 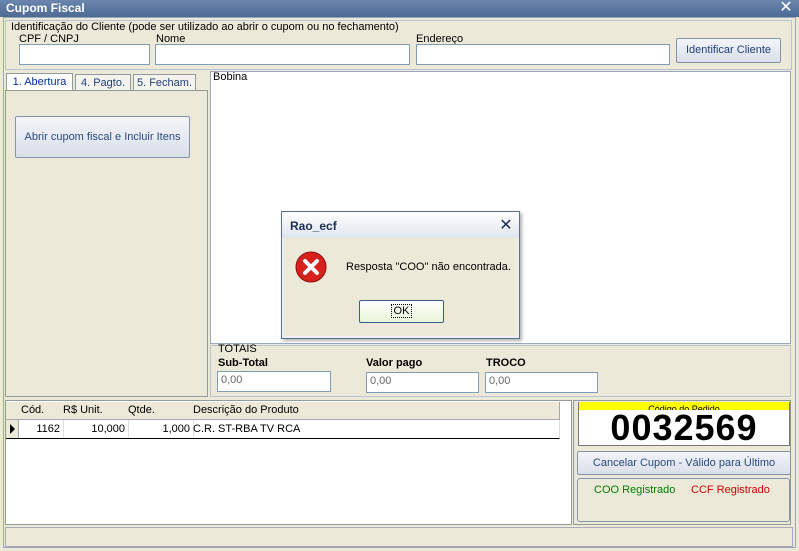 I want to click on valor-pago-label: Valor pago, so click(x=394, y=363).